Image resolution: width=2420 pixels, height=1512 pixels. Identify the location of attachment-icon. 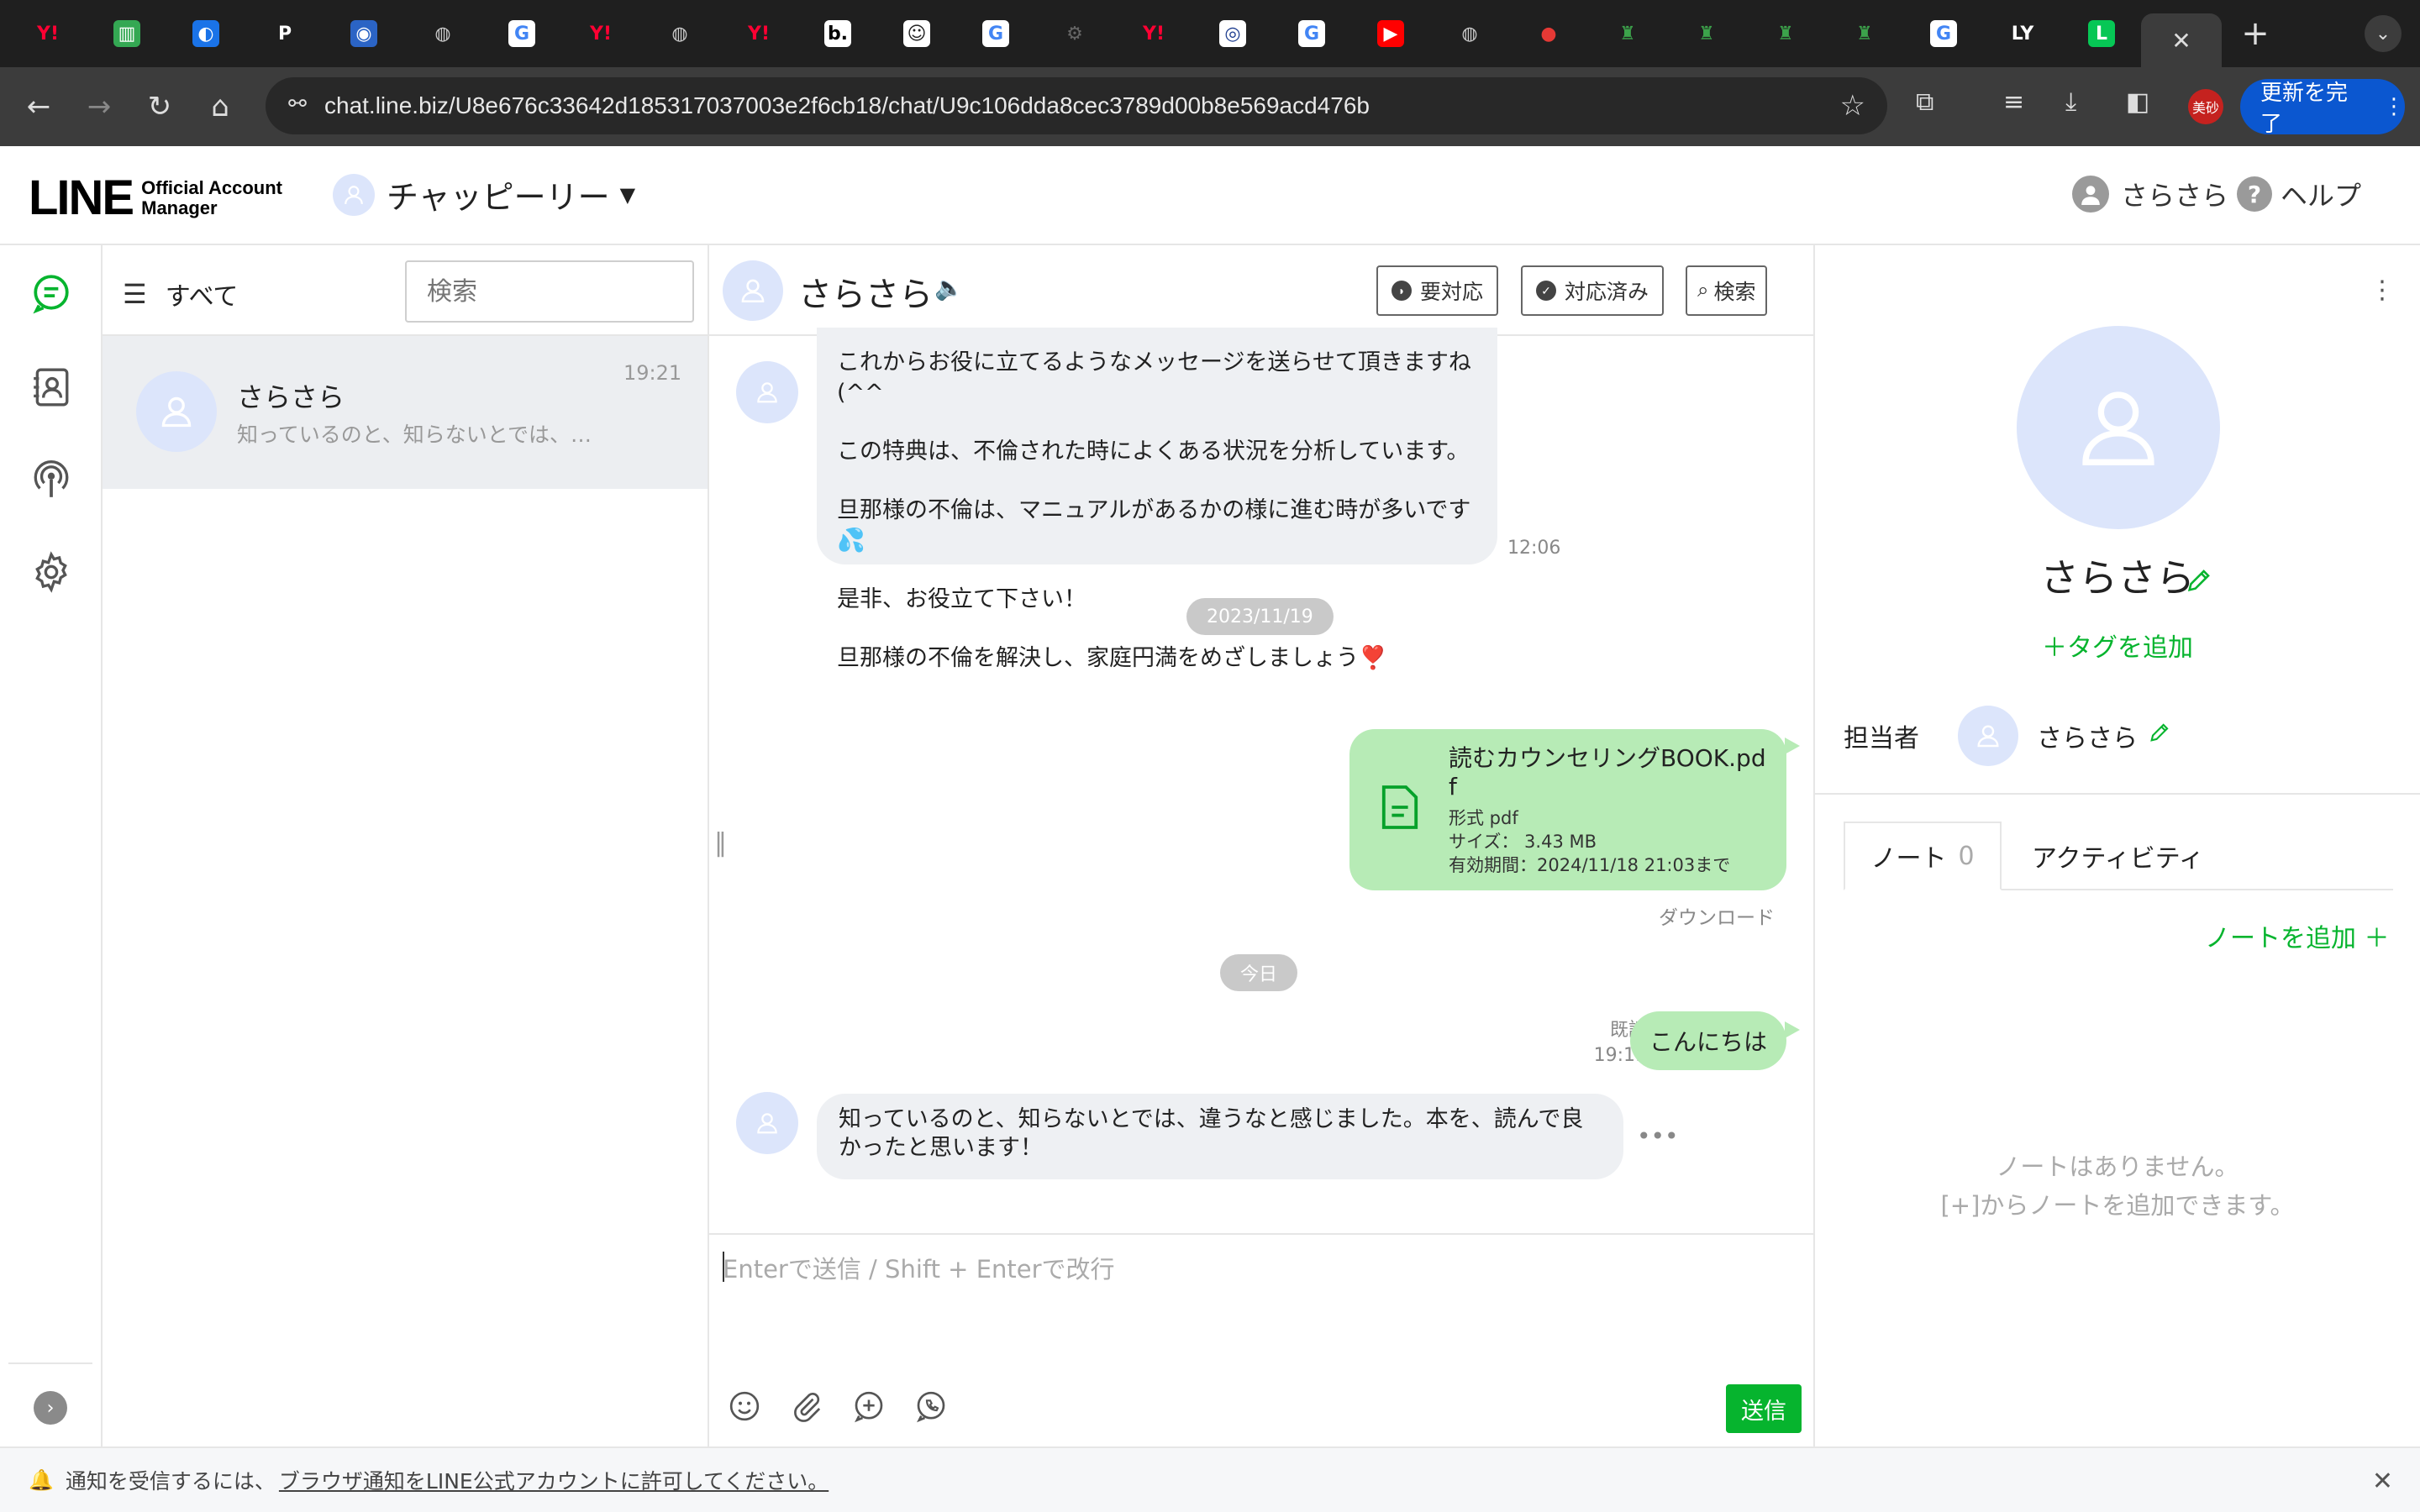
(807, 1406).